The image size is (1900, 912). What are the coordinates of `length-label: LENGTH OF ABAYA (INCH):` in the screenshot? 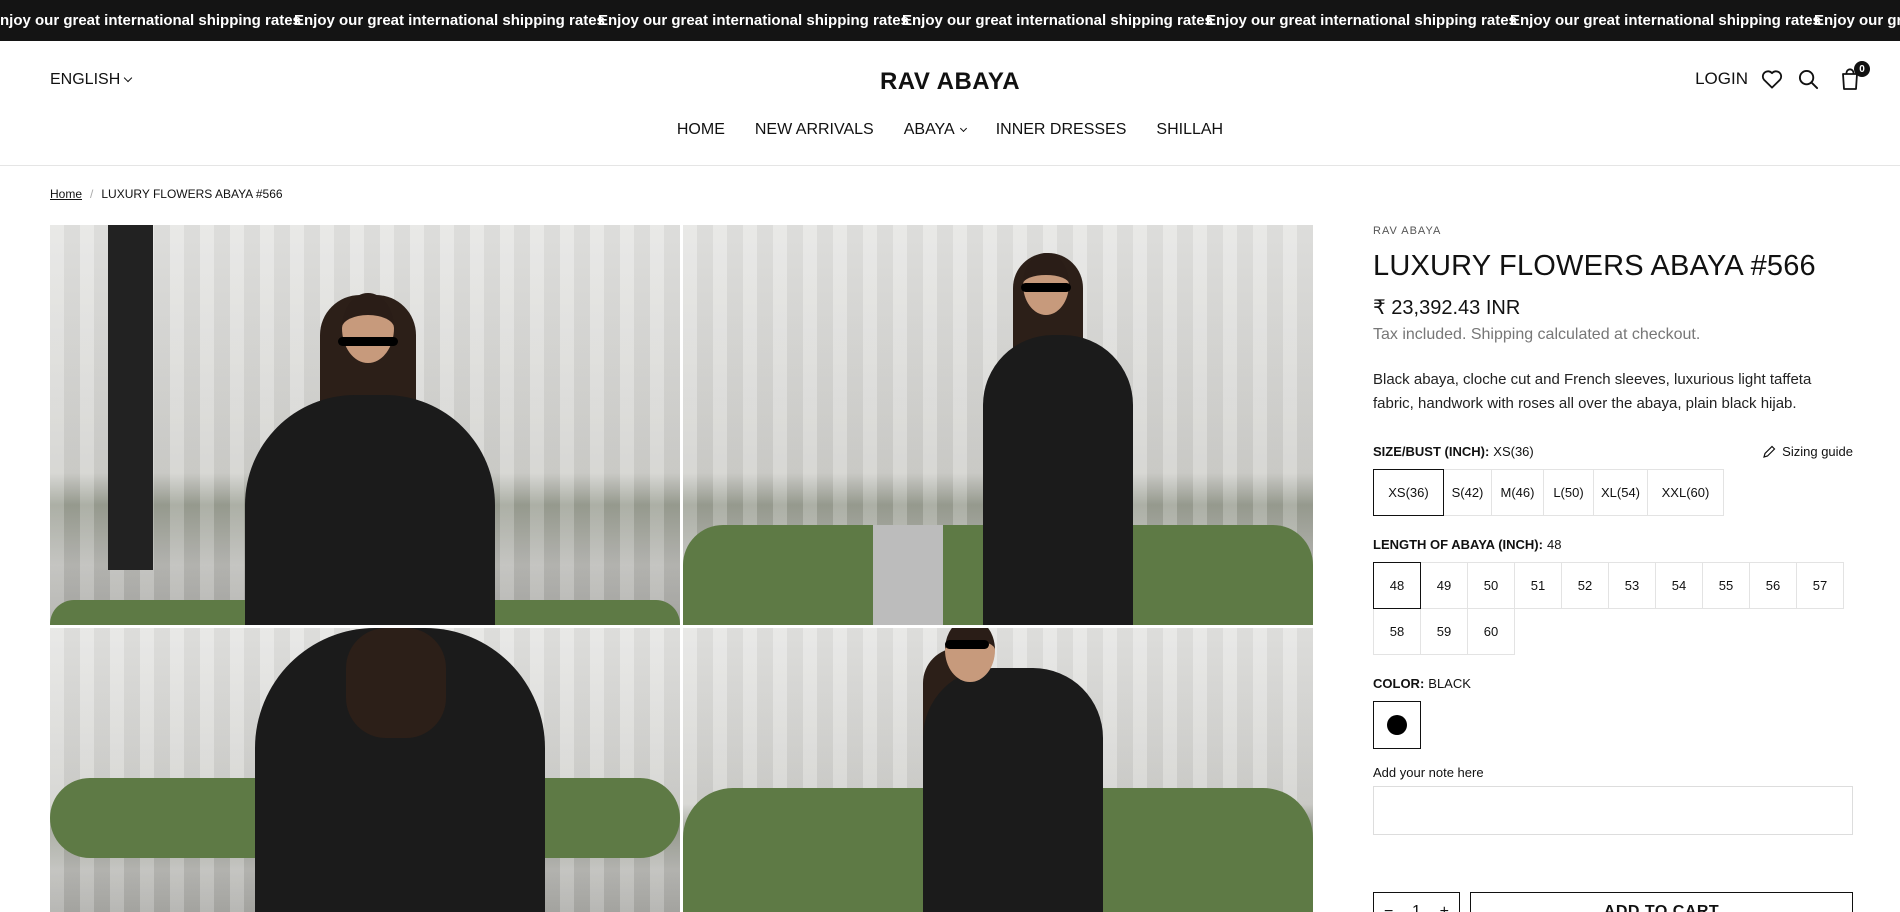 It's located at (1458, 544).